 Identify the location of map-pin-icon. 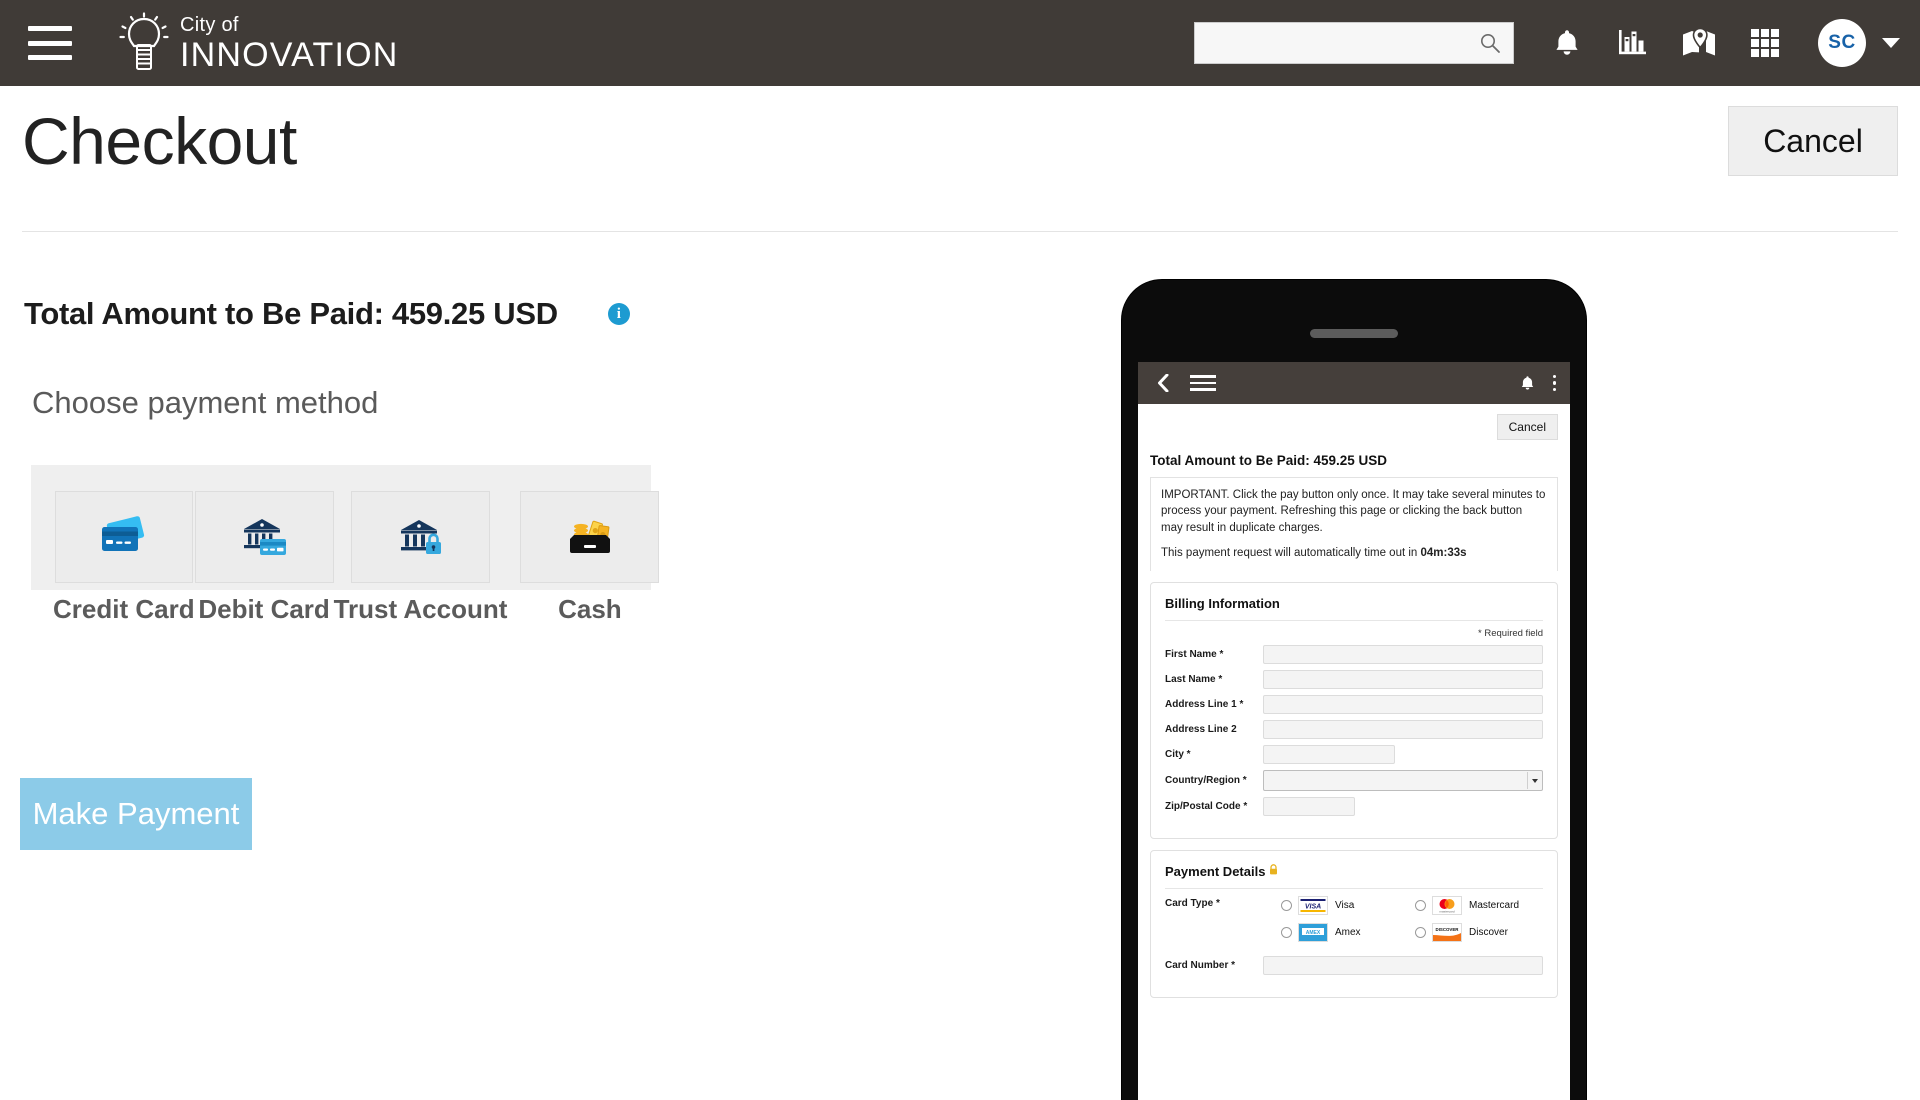
(1699, 41).